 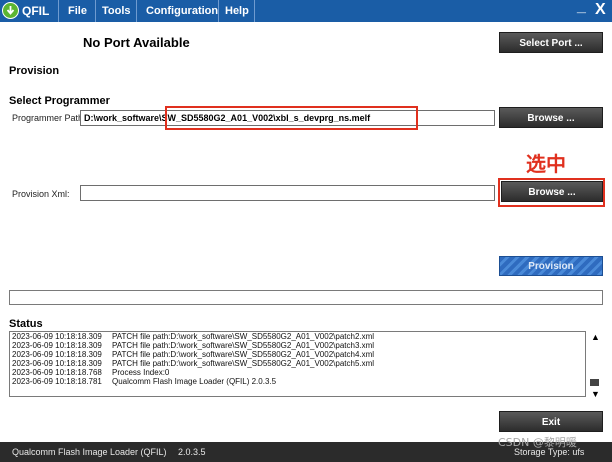 I want to click on provision-xml-input, so click(x=287, y=193).